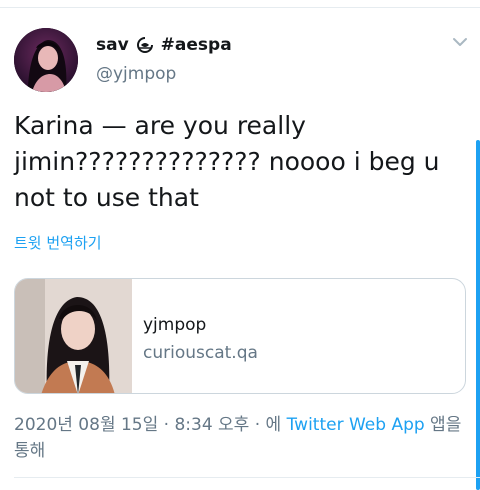 The image size is (480, 490). I want to click on aespa-emblem-icon, so click(145, 45).